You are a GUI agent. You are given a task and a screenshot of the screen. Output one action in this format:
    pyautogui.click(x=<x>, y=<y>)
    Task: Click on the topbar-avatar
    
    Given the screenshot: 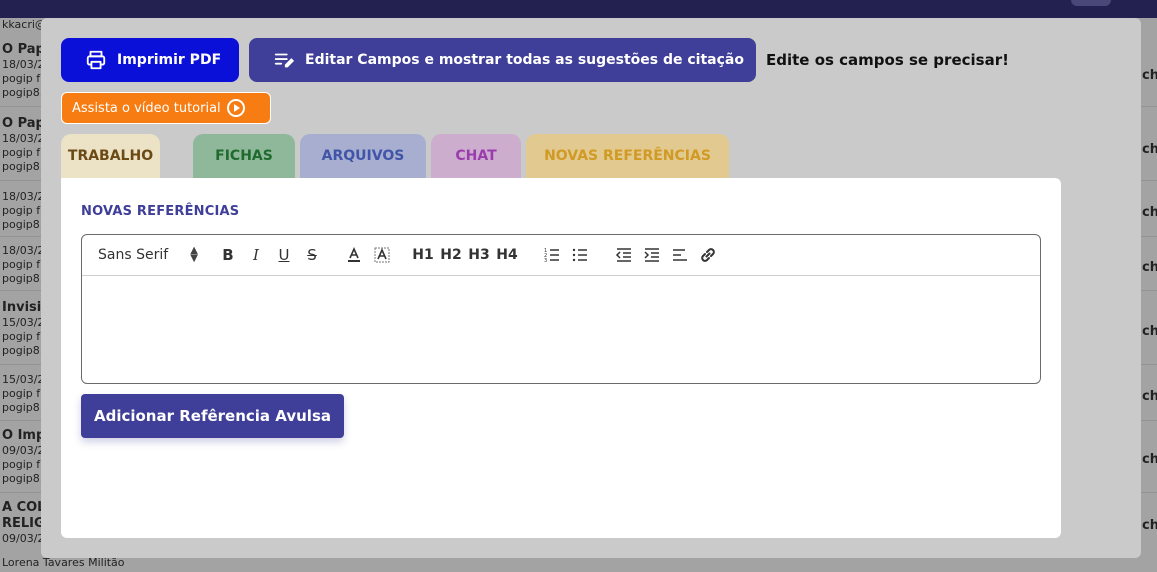 What is the action you would take?
    pyautogui.click(x=1091, y=3)
    